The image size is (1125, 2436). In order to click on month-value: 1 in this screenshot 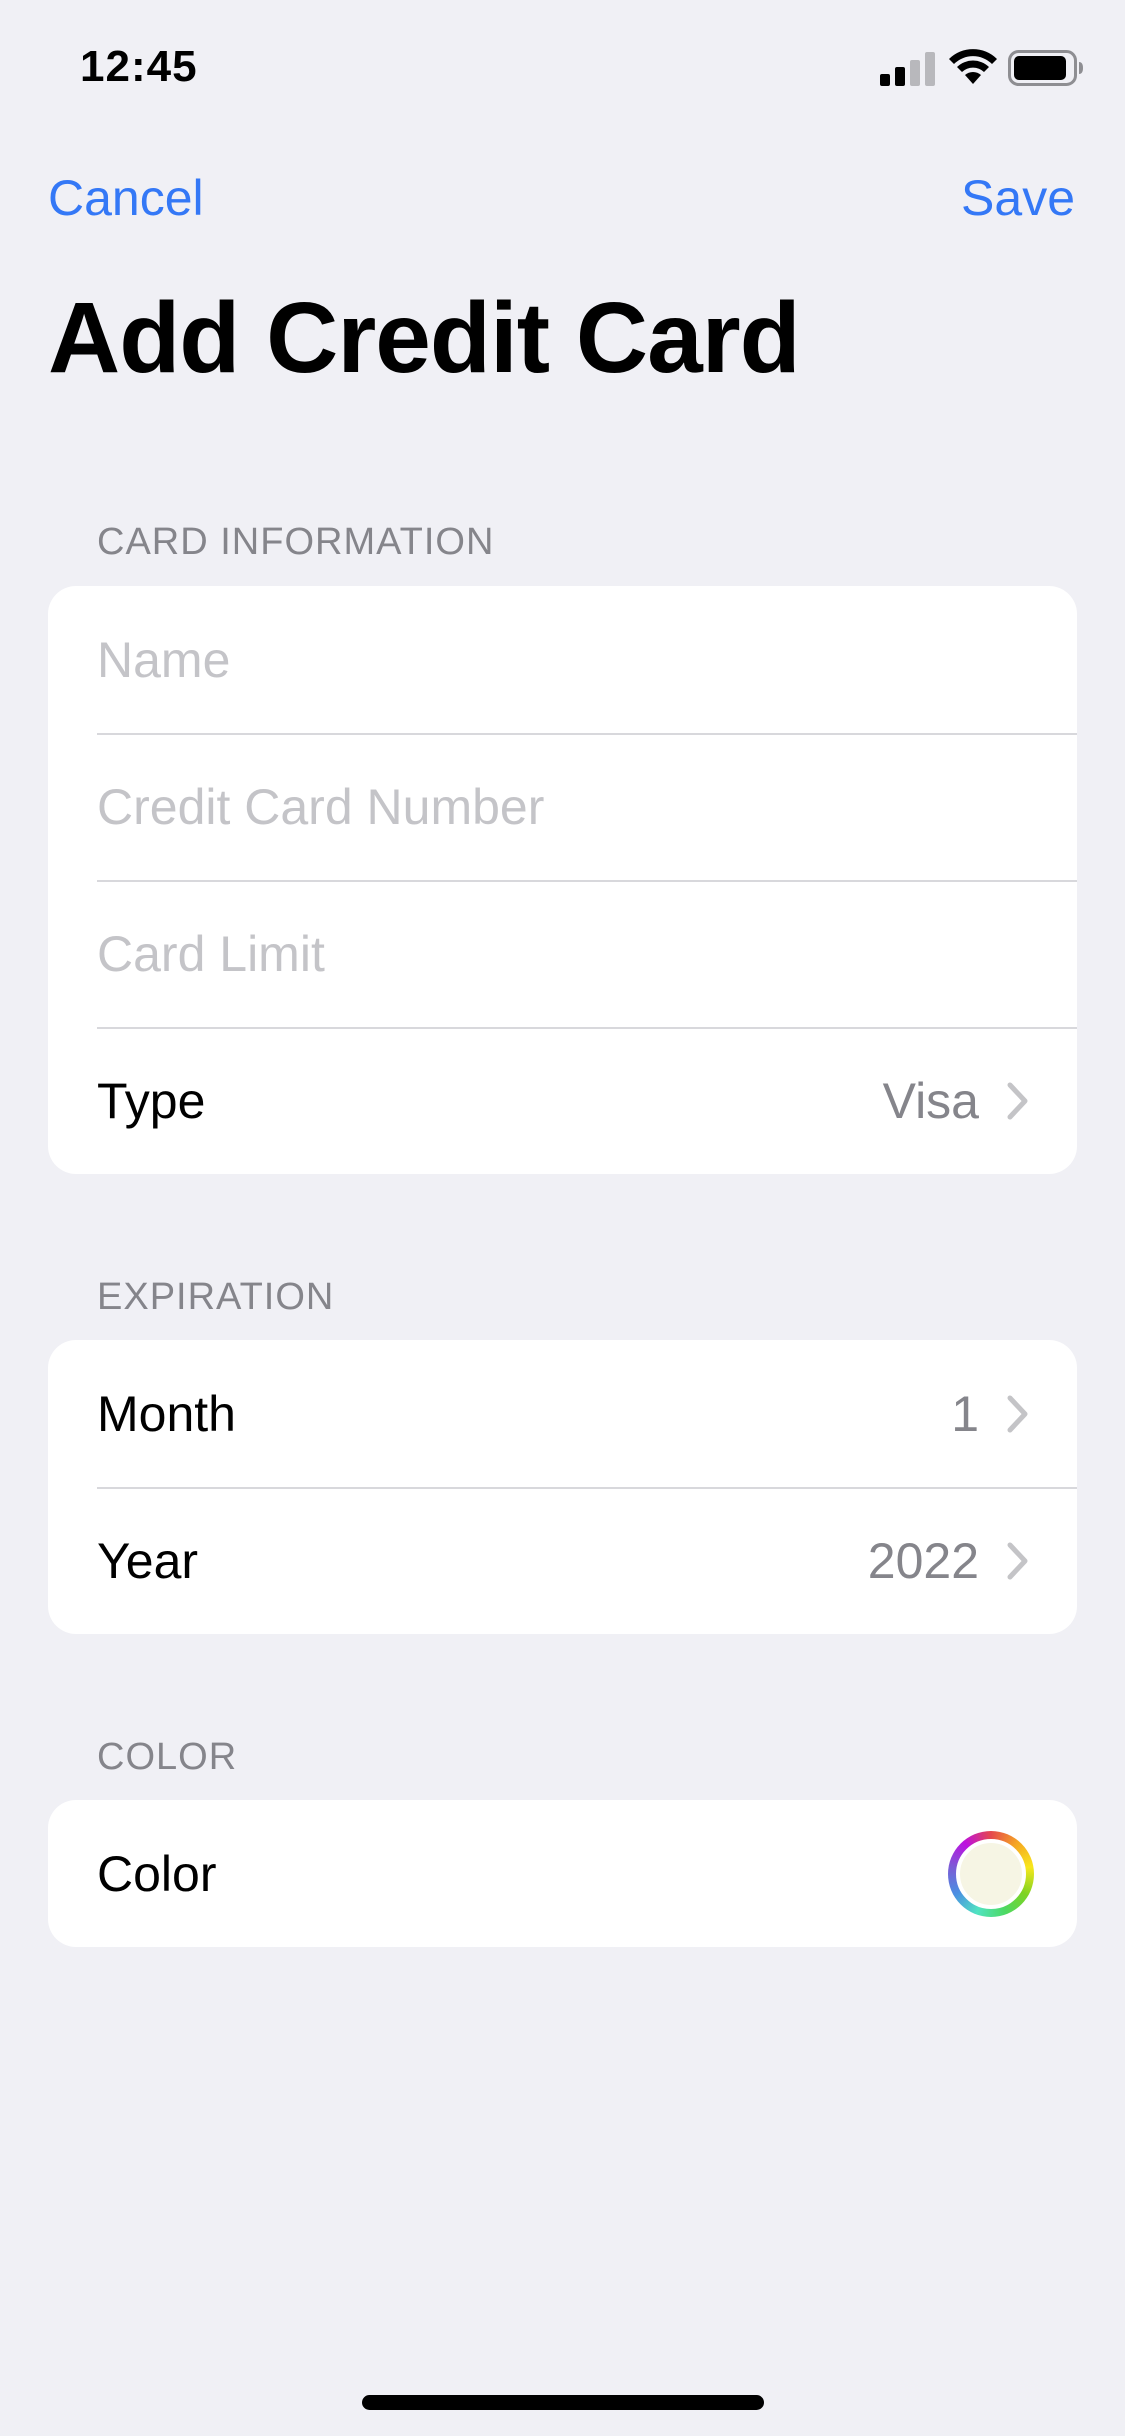, I will do `click(965, 1413)`.